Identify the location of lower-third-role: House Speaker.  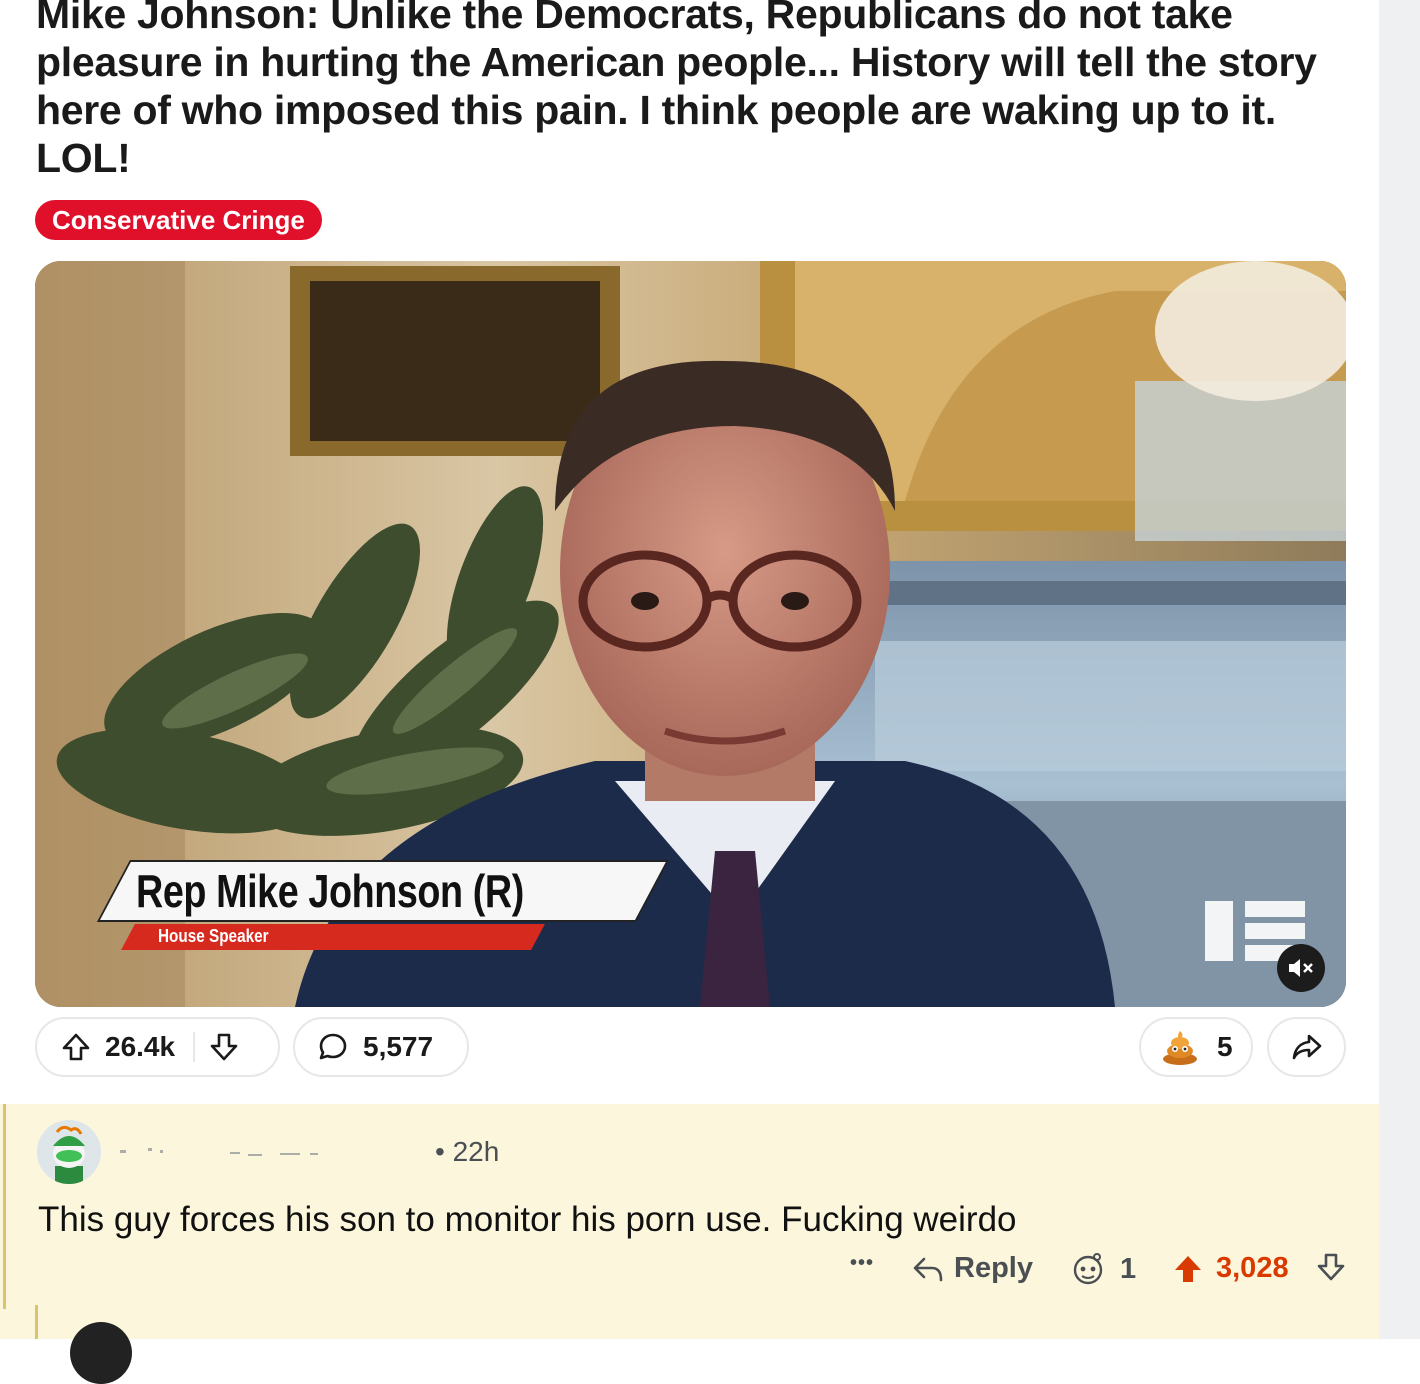
(213, 936).